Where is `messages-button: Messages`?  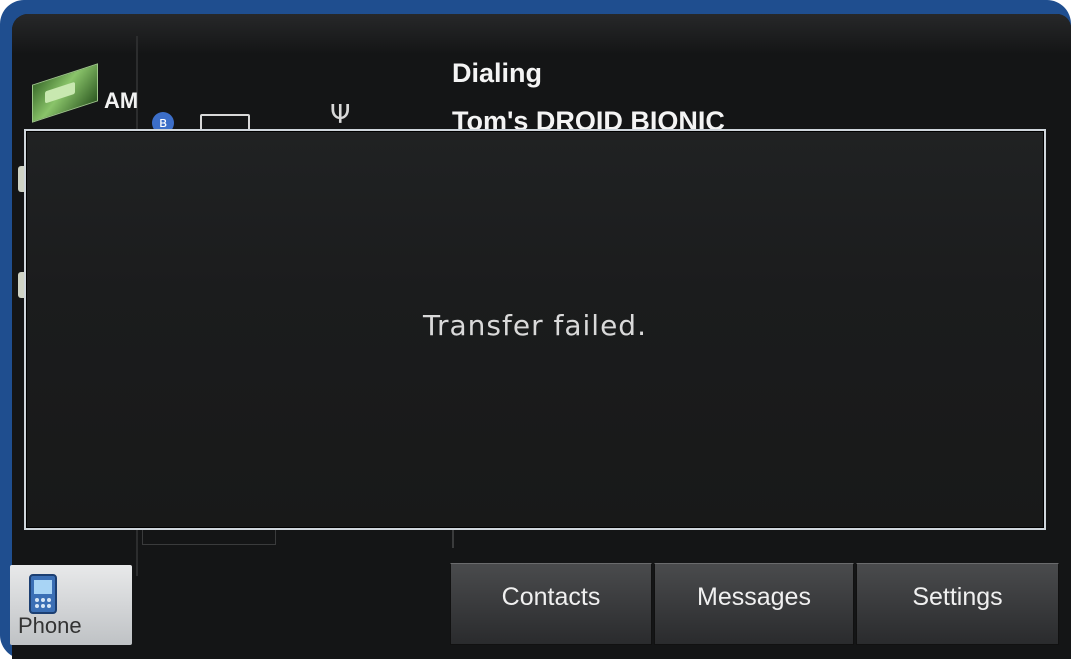 messages-button: Messages is located at coordinates (754, 604).